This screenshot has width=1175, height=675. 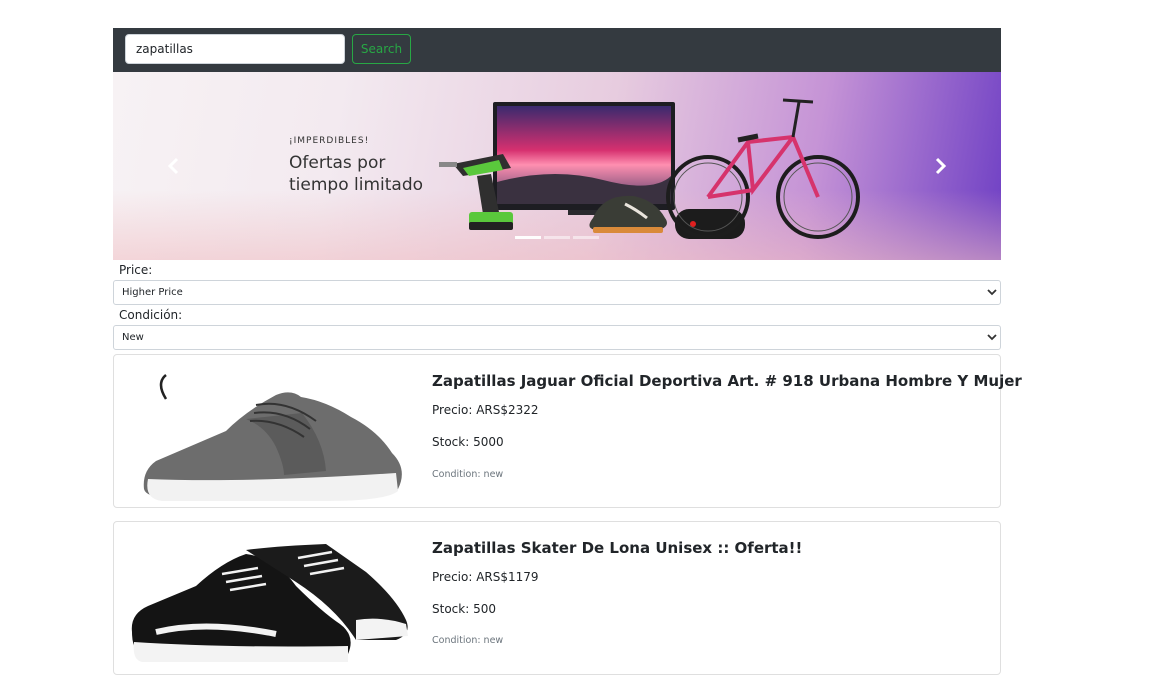 What do you see at coordinates (356, 185) in the screenshot?
I see `banner-title-line-2: tiempo limitado` at bounding box center [356, 185].